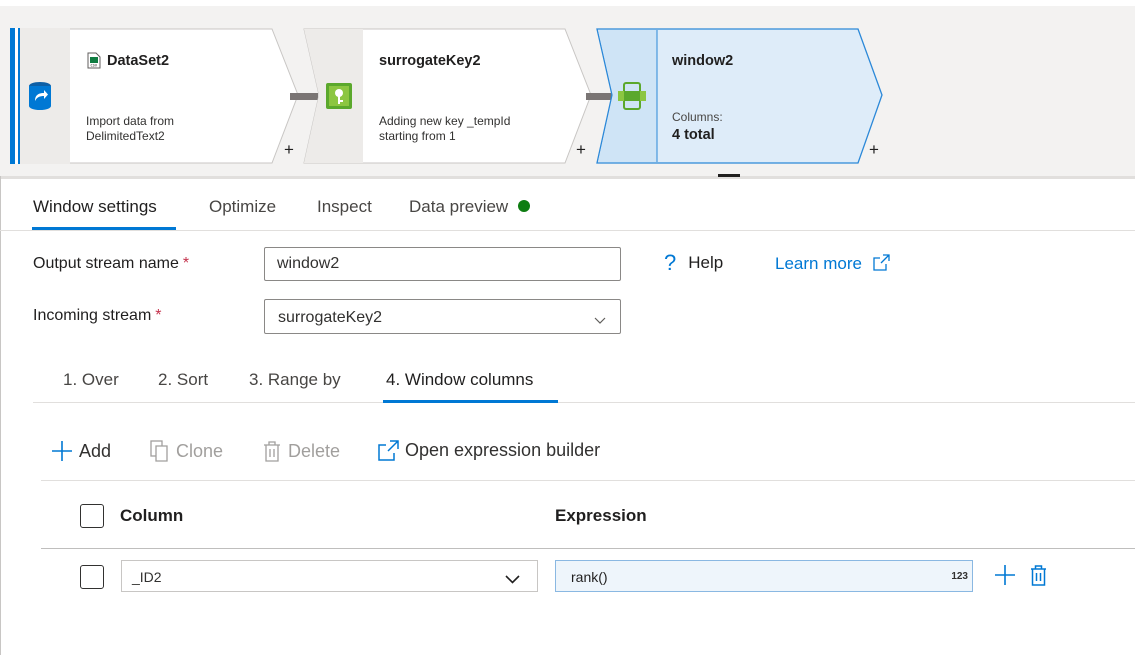  What do you see at coordinates (94, 65) in the screenshot?
I see `svg-text: csv` at bounding box center [94, 65].